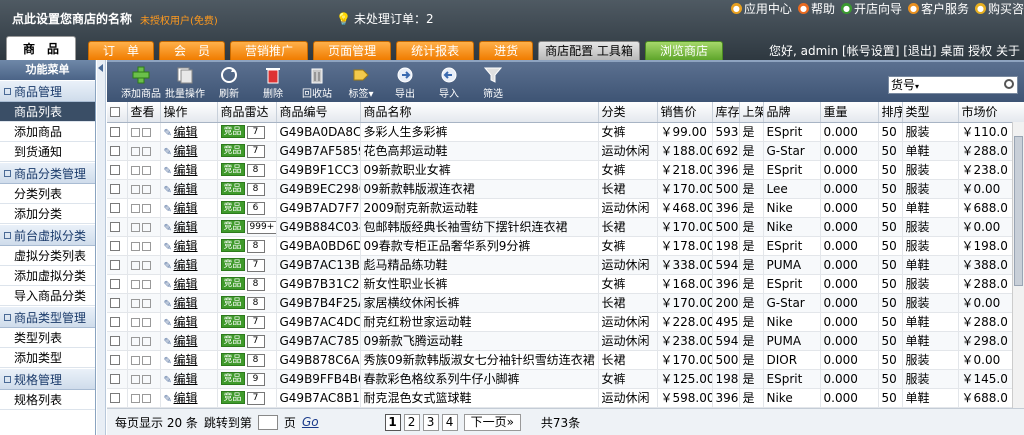 Image resolution: width=1024 pixels, height=435 pixels. Describe the element at coordinates (685, 112) in the screenshot. I see `column-header: 销售价` at that location.